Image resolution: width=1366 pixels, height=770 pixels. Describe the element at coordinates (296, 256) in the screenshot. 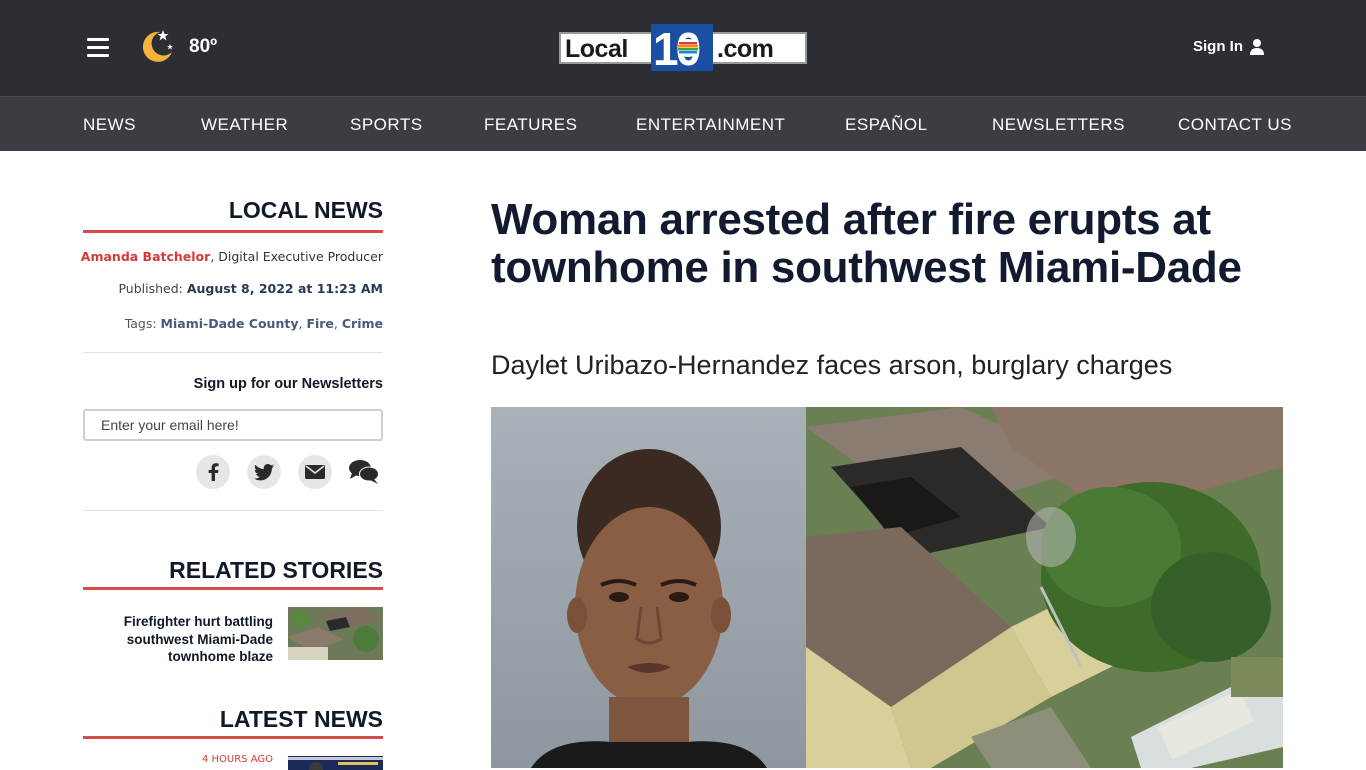

I see `author-role: , Digital Executive Producer` at that location.